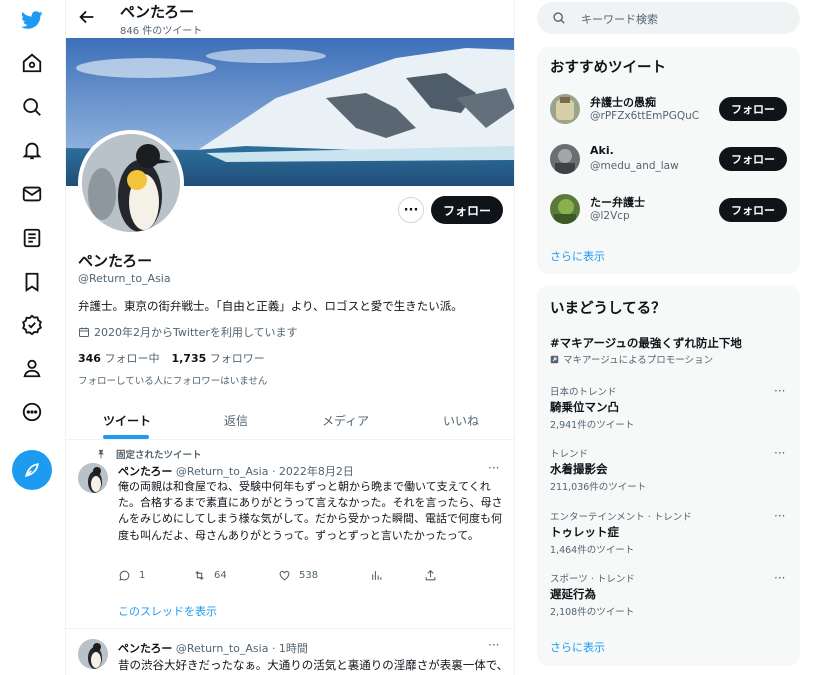 This screenshot has height=675, width=824. What do you see at coordinates (290, 628) in the screenshot?
I see `tweet-divider` at bounding box center [290, 628].